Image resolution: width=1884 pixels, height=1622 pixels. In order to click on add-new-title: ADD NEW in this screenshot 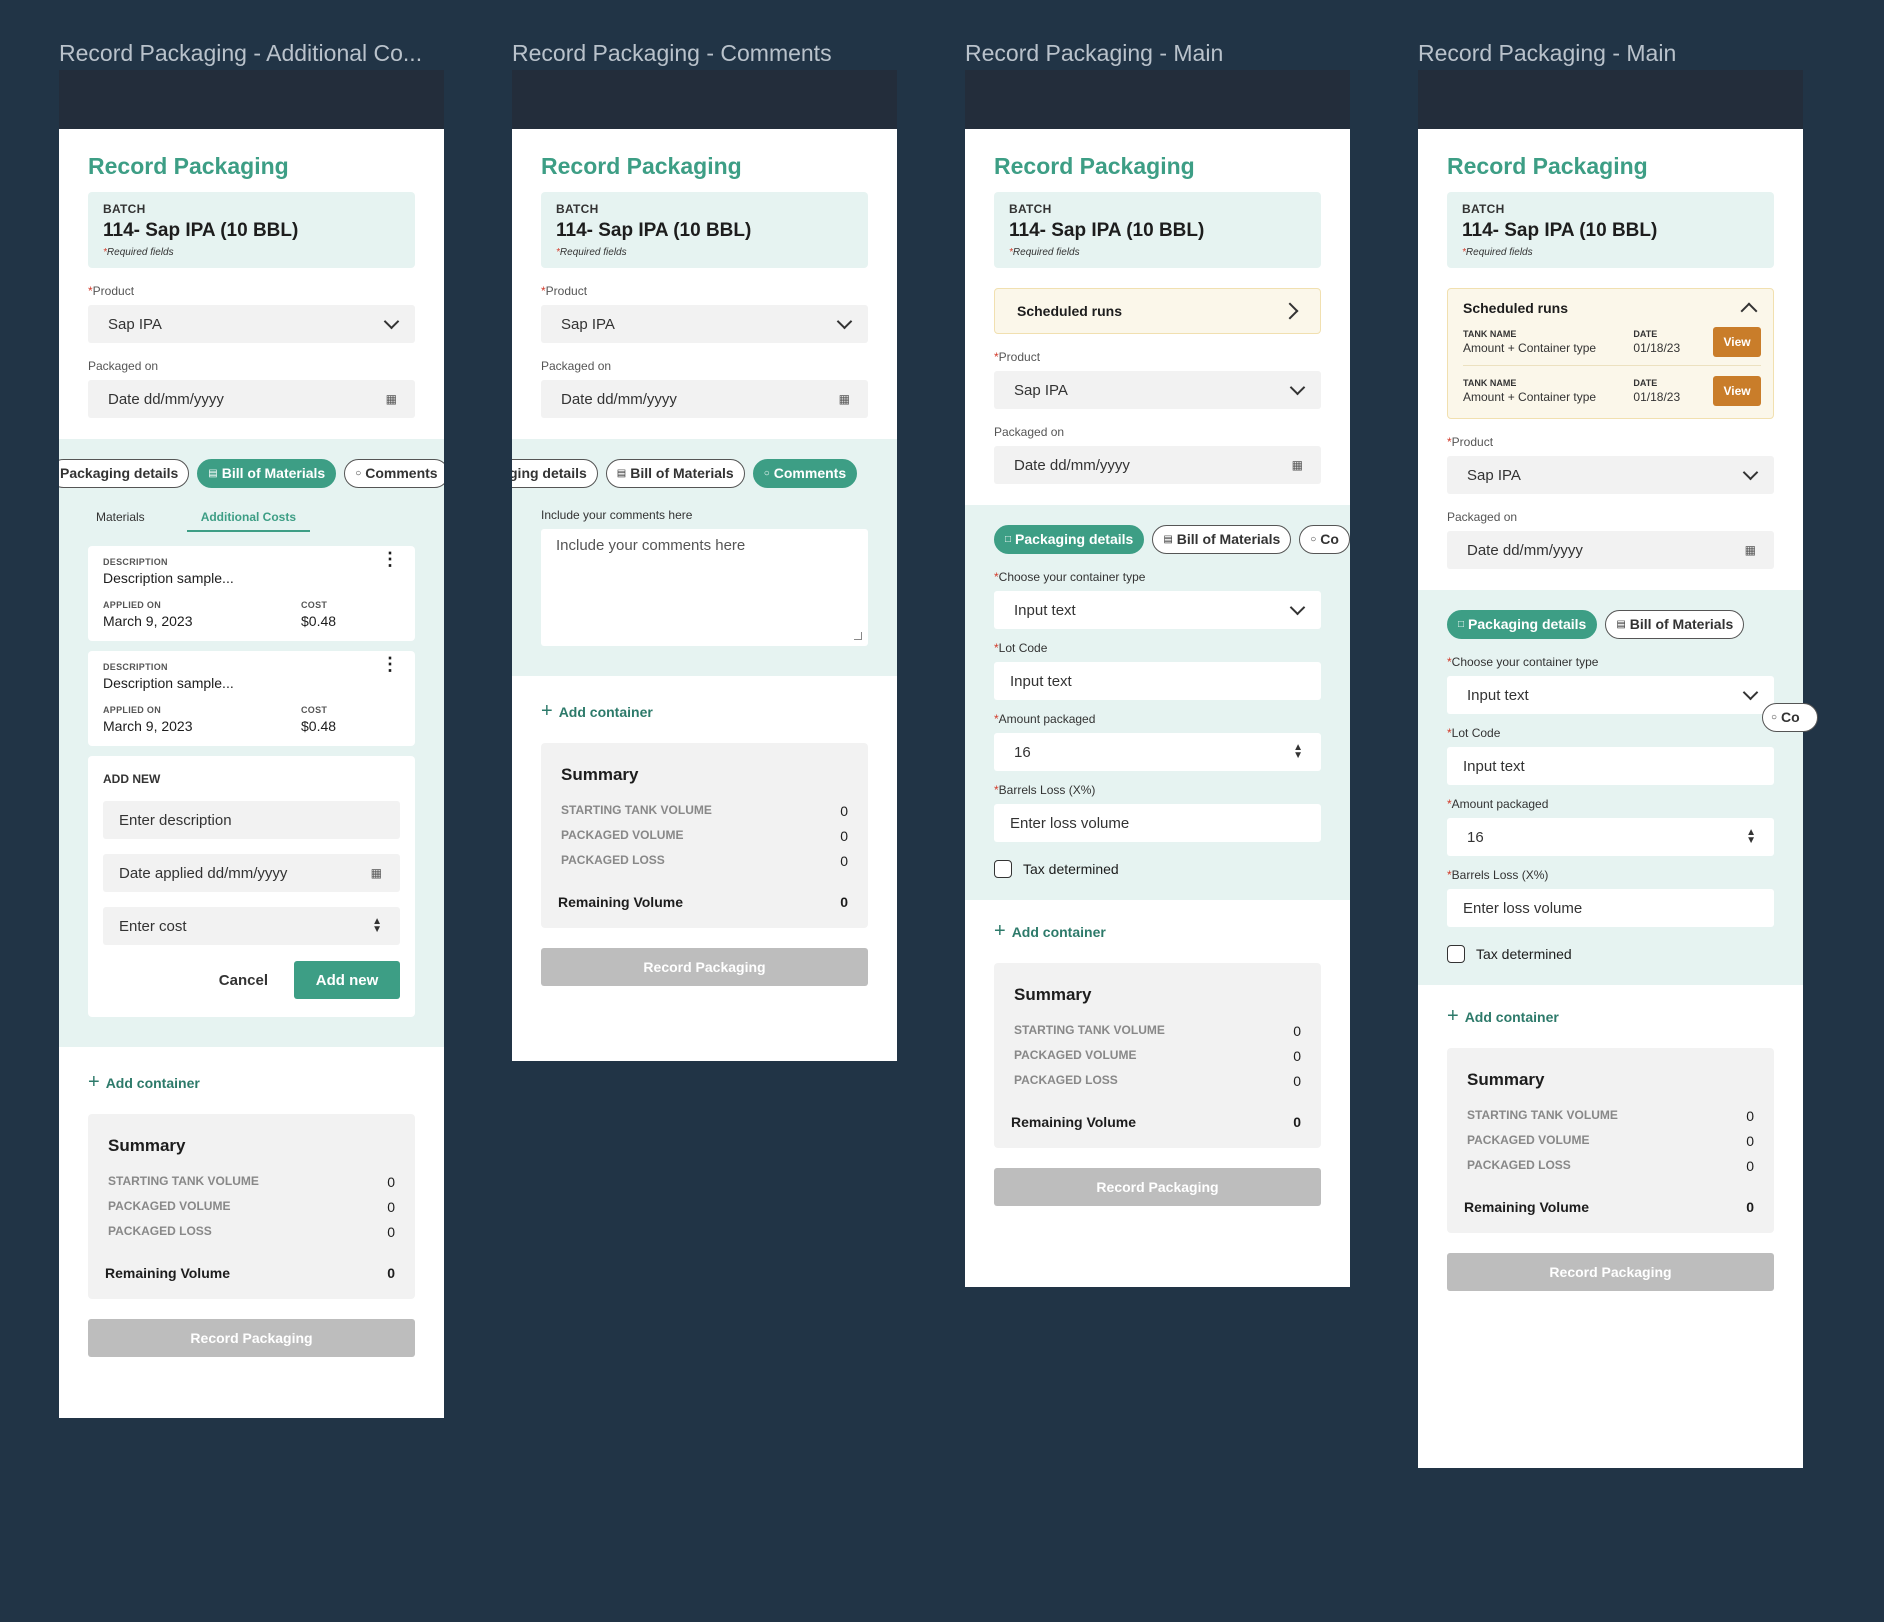, I will do `click(132, 779)`.